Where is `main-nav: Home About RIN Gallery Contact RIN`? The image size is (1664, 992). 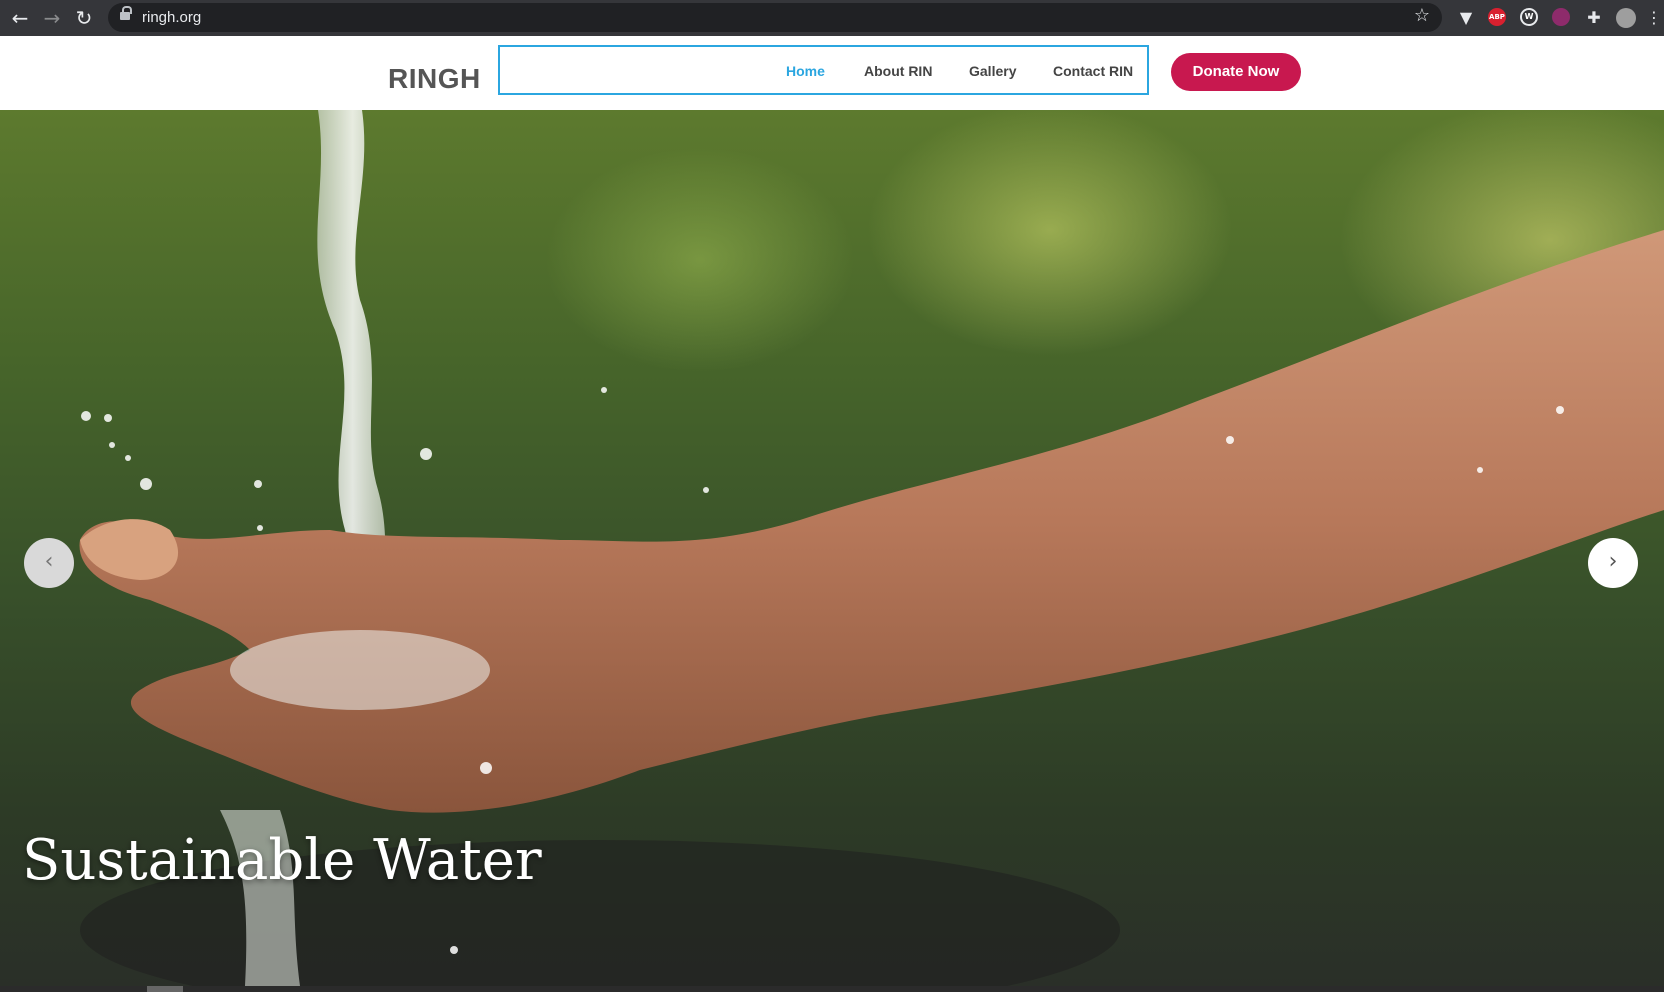 main-nav: Home About RIN Gallery Contact RIN is located at coordinates (823, 70).